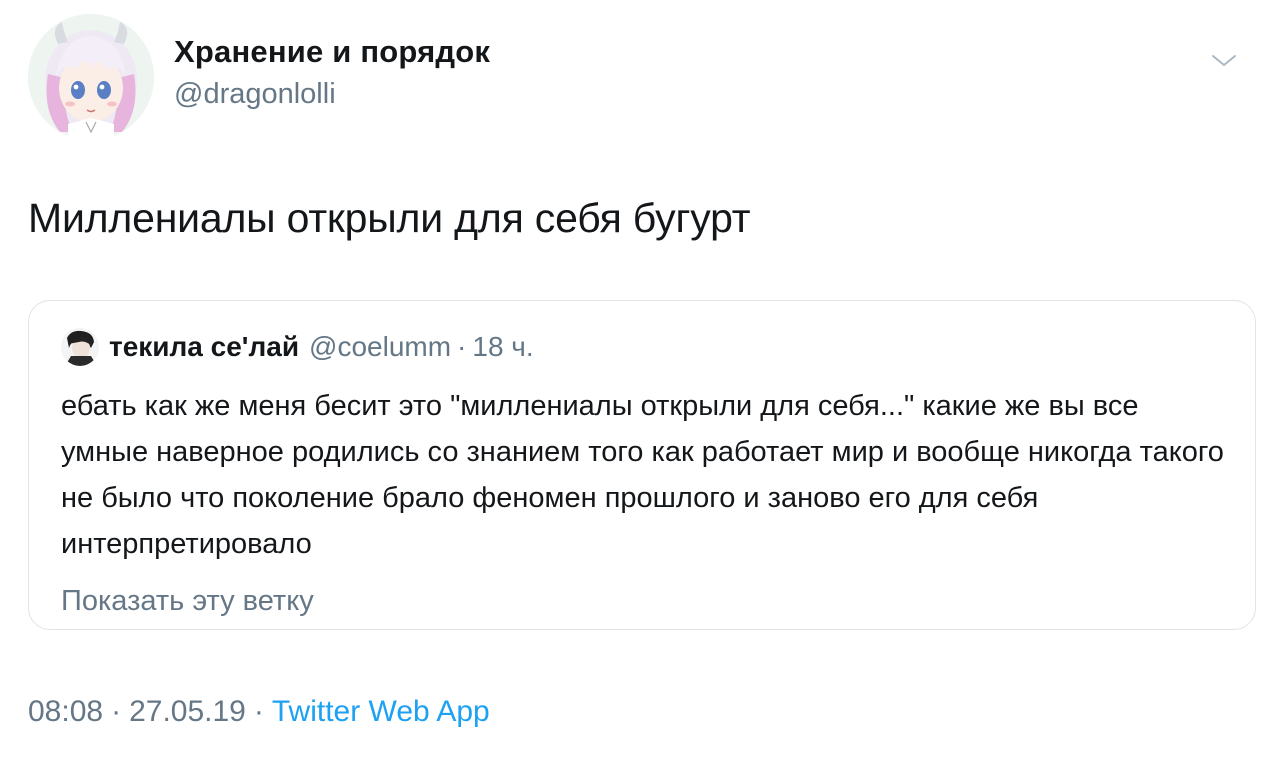  What do you see at coordinates (502, 347) in the screenshot?
I see `quoted-timestamp: 18 ч.` at bounding box center [502, 347].